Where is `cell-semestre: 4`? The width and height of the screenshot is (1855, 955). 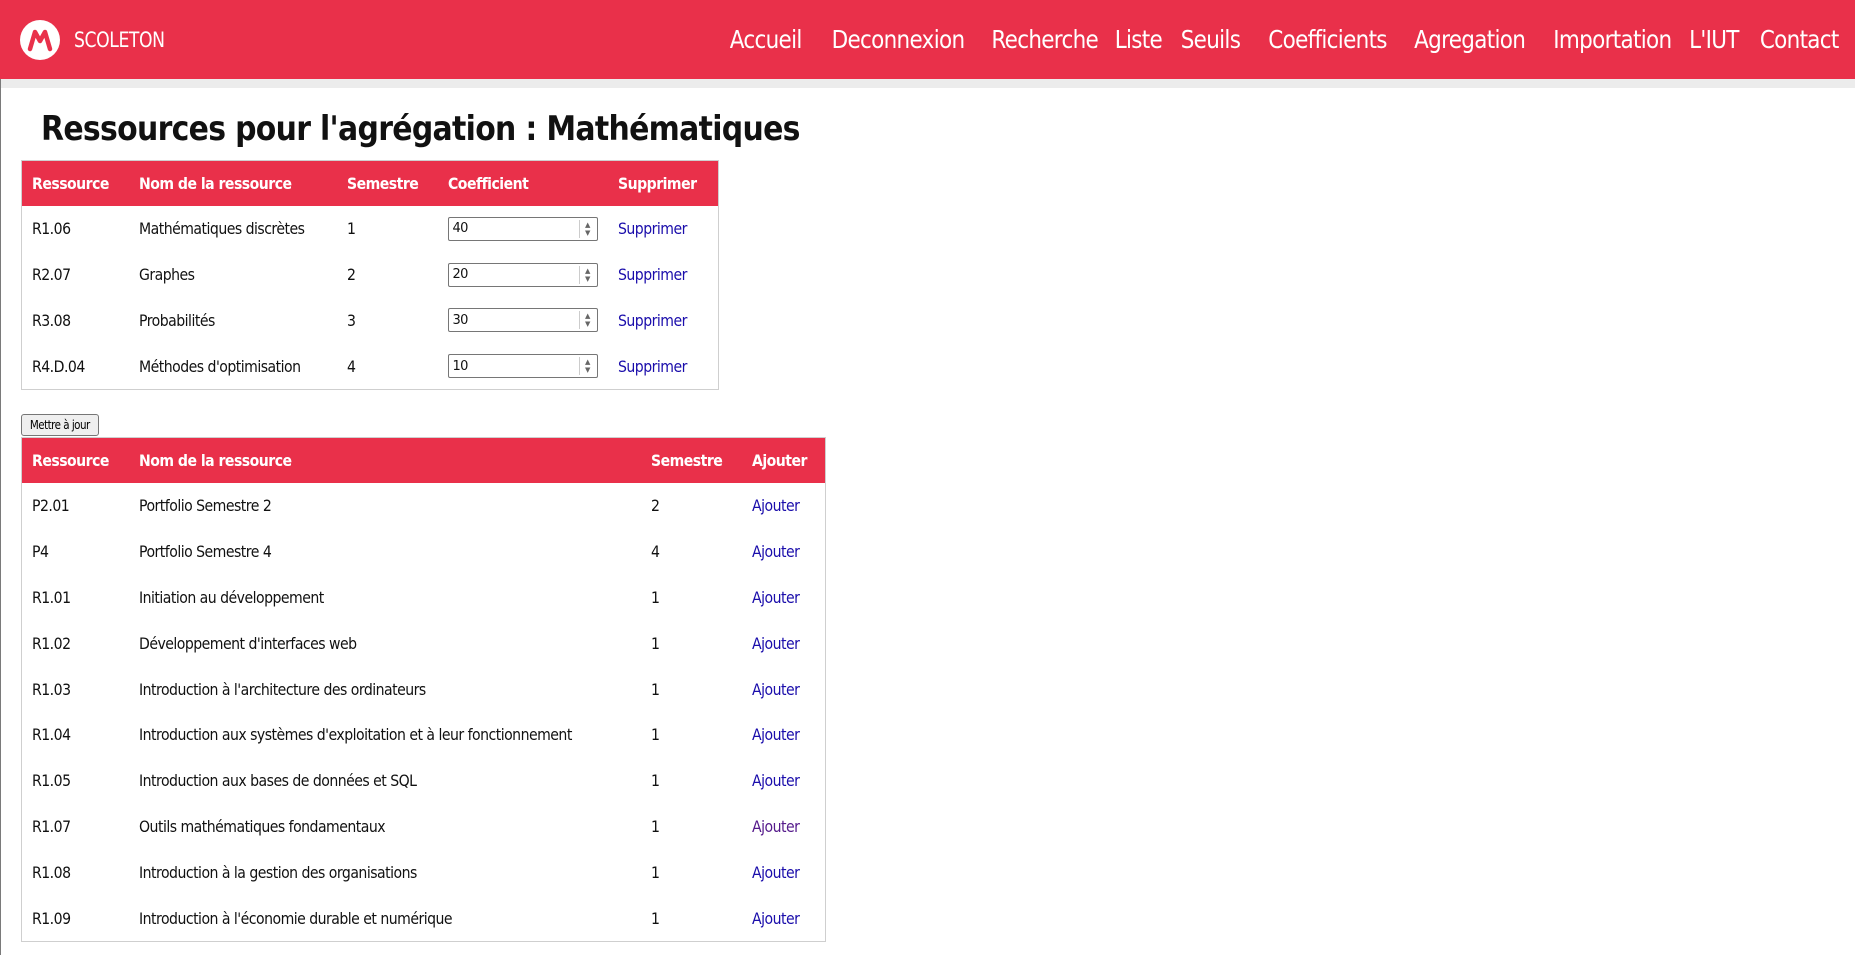 cell-semestre: 4 is located at coordinates (655, 552).